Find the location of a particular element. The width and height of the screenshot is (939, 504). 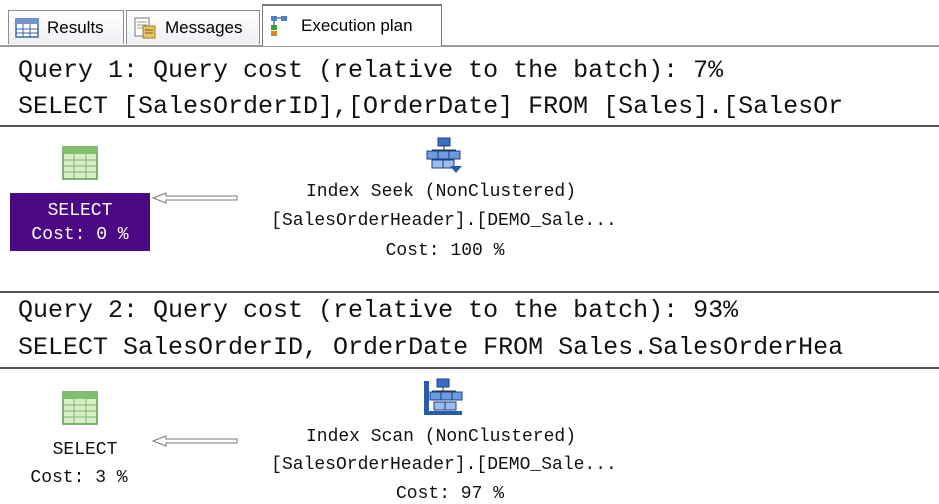

select-node-label: SELECT is located at coordinates (80, 211).